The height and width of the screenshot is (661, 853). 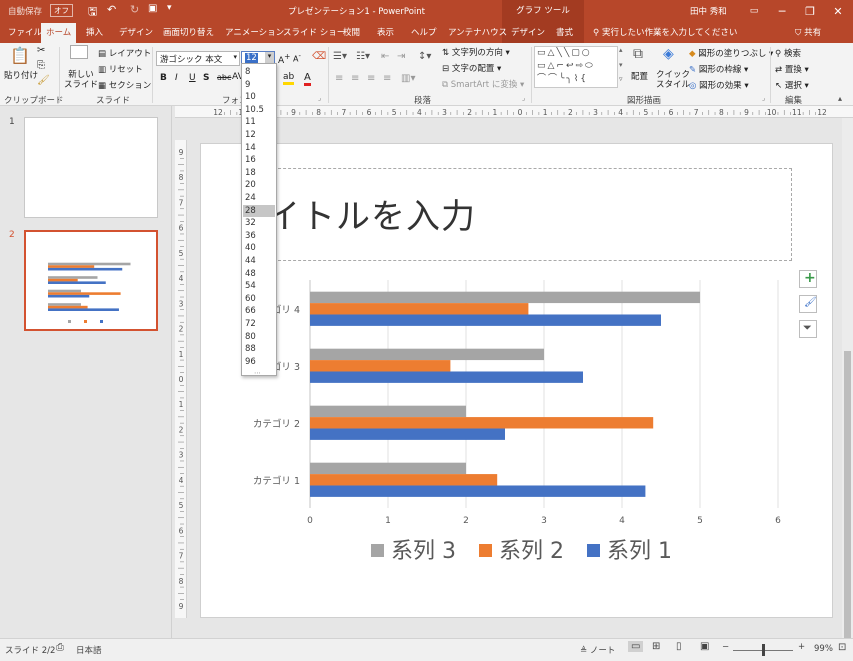 I want to click on font-size-option: 32, so click(x=259, y=223).